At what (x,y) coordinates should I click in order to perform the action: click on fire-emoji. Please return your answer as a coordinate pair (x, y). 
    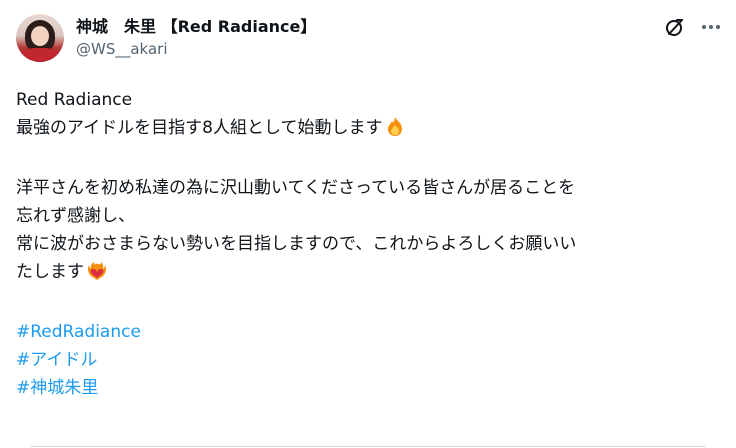
    Looking at the image, I should click on (395, 130).